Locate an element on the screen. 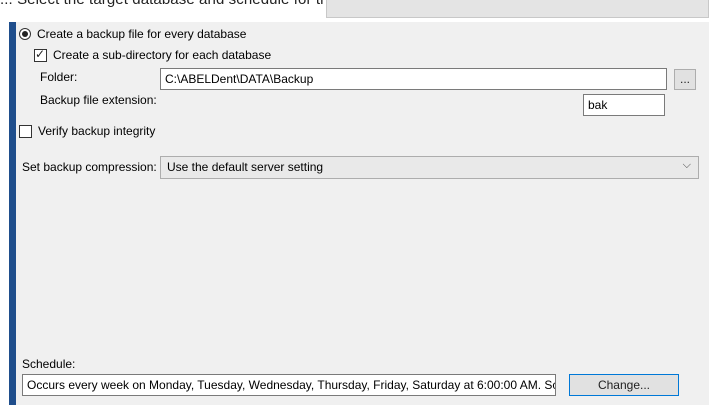  extension-input: bak is located at coordinates (624, 105).